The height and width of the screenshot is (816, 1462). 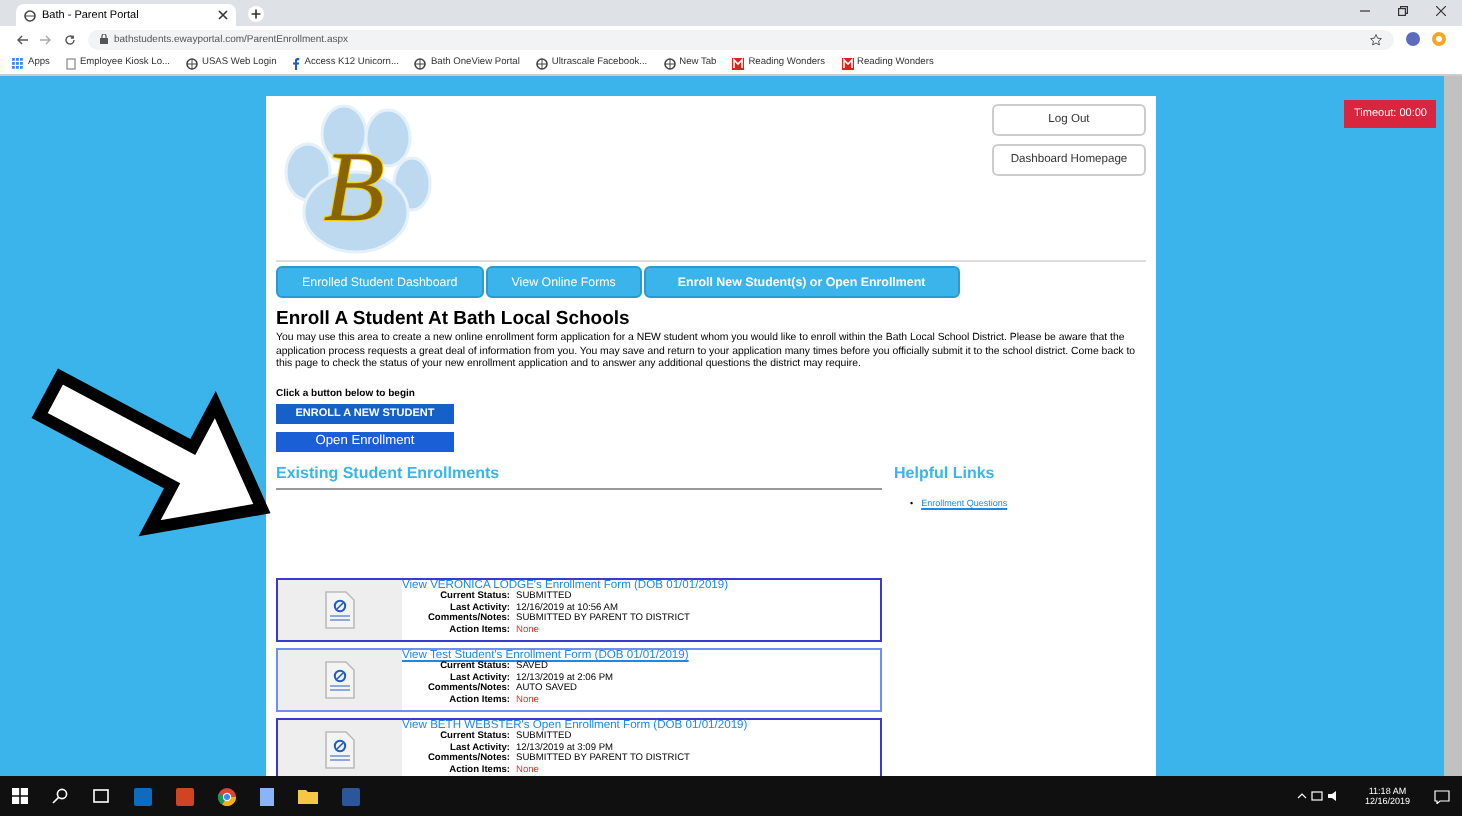 What do you see at coordinates (101, 796) in the screenshot?
I see `task-view-icon` at bounding box center [101, 796].